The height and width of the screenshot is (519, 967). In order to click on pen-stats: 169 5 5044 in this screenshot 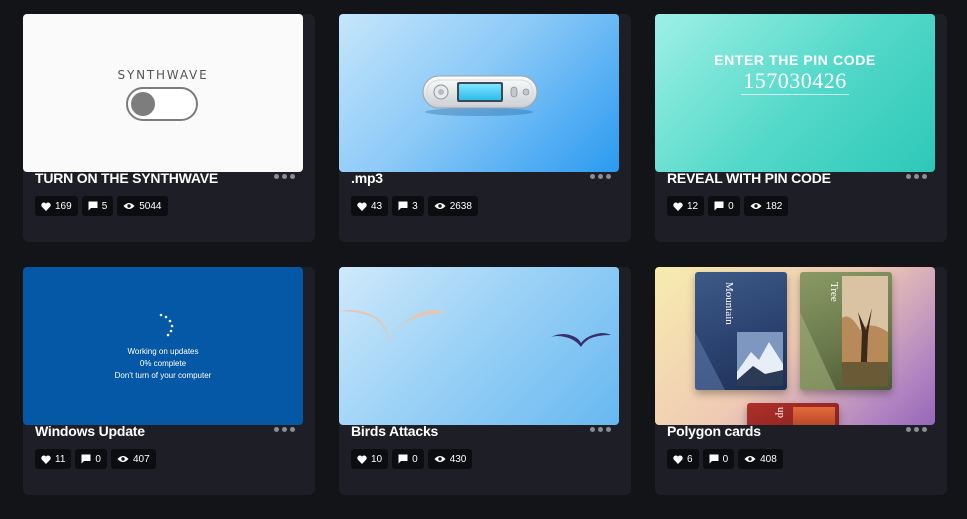, I will do `click(101, 206)`.